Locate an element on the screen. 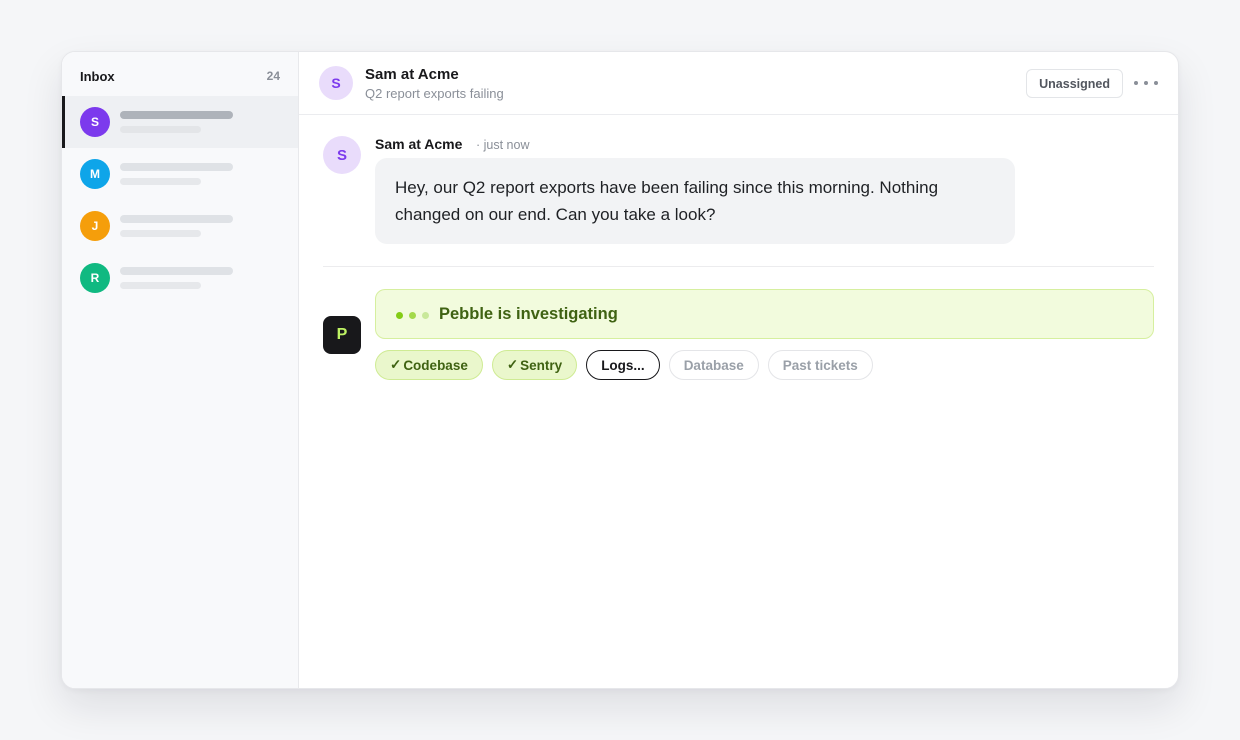  avatar: M is located at coordinates (95, 174).